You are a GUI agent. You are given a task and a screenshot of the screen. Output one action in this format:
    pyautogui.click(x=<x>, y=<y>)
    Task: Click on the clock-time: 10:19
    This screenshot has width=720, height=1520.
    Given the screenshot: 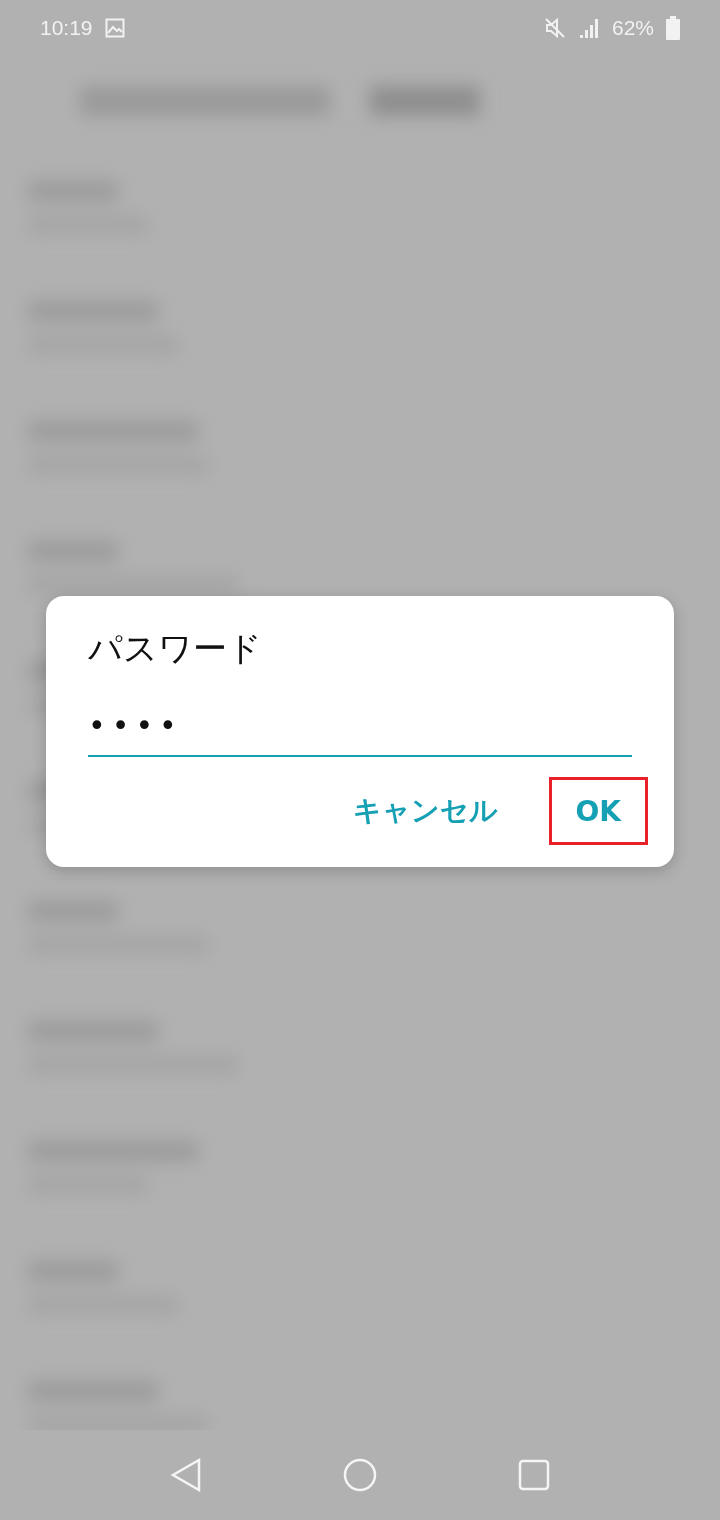 What is the action you would take?
    pyautogui.click(x=66, y=28)
    